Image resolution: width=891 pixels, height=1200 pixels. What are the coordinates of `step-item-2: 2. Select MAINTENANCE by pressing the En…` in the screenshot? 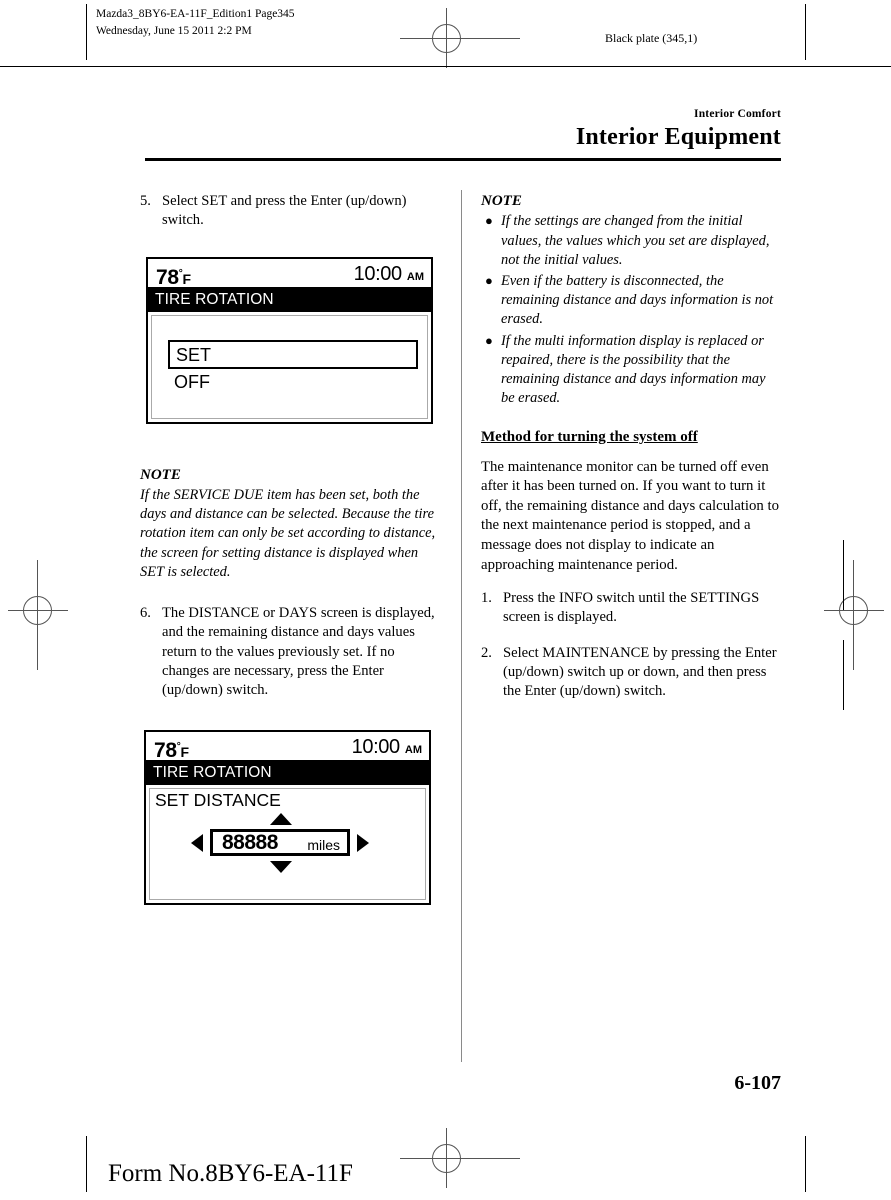 It's located at (631, 673).